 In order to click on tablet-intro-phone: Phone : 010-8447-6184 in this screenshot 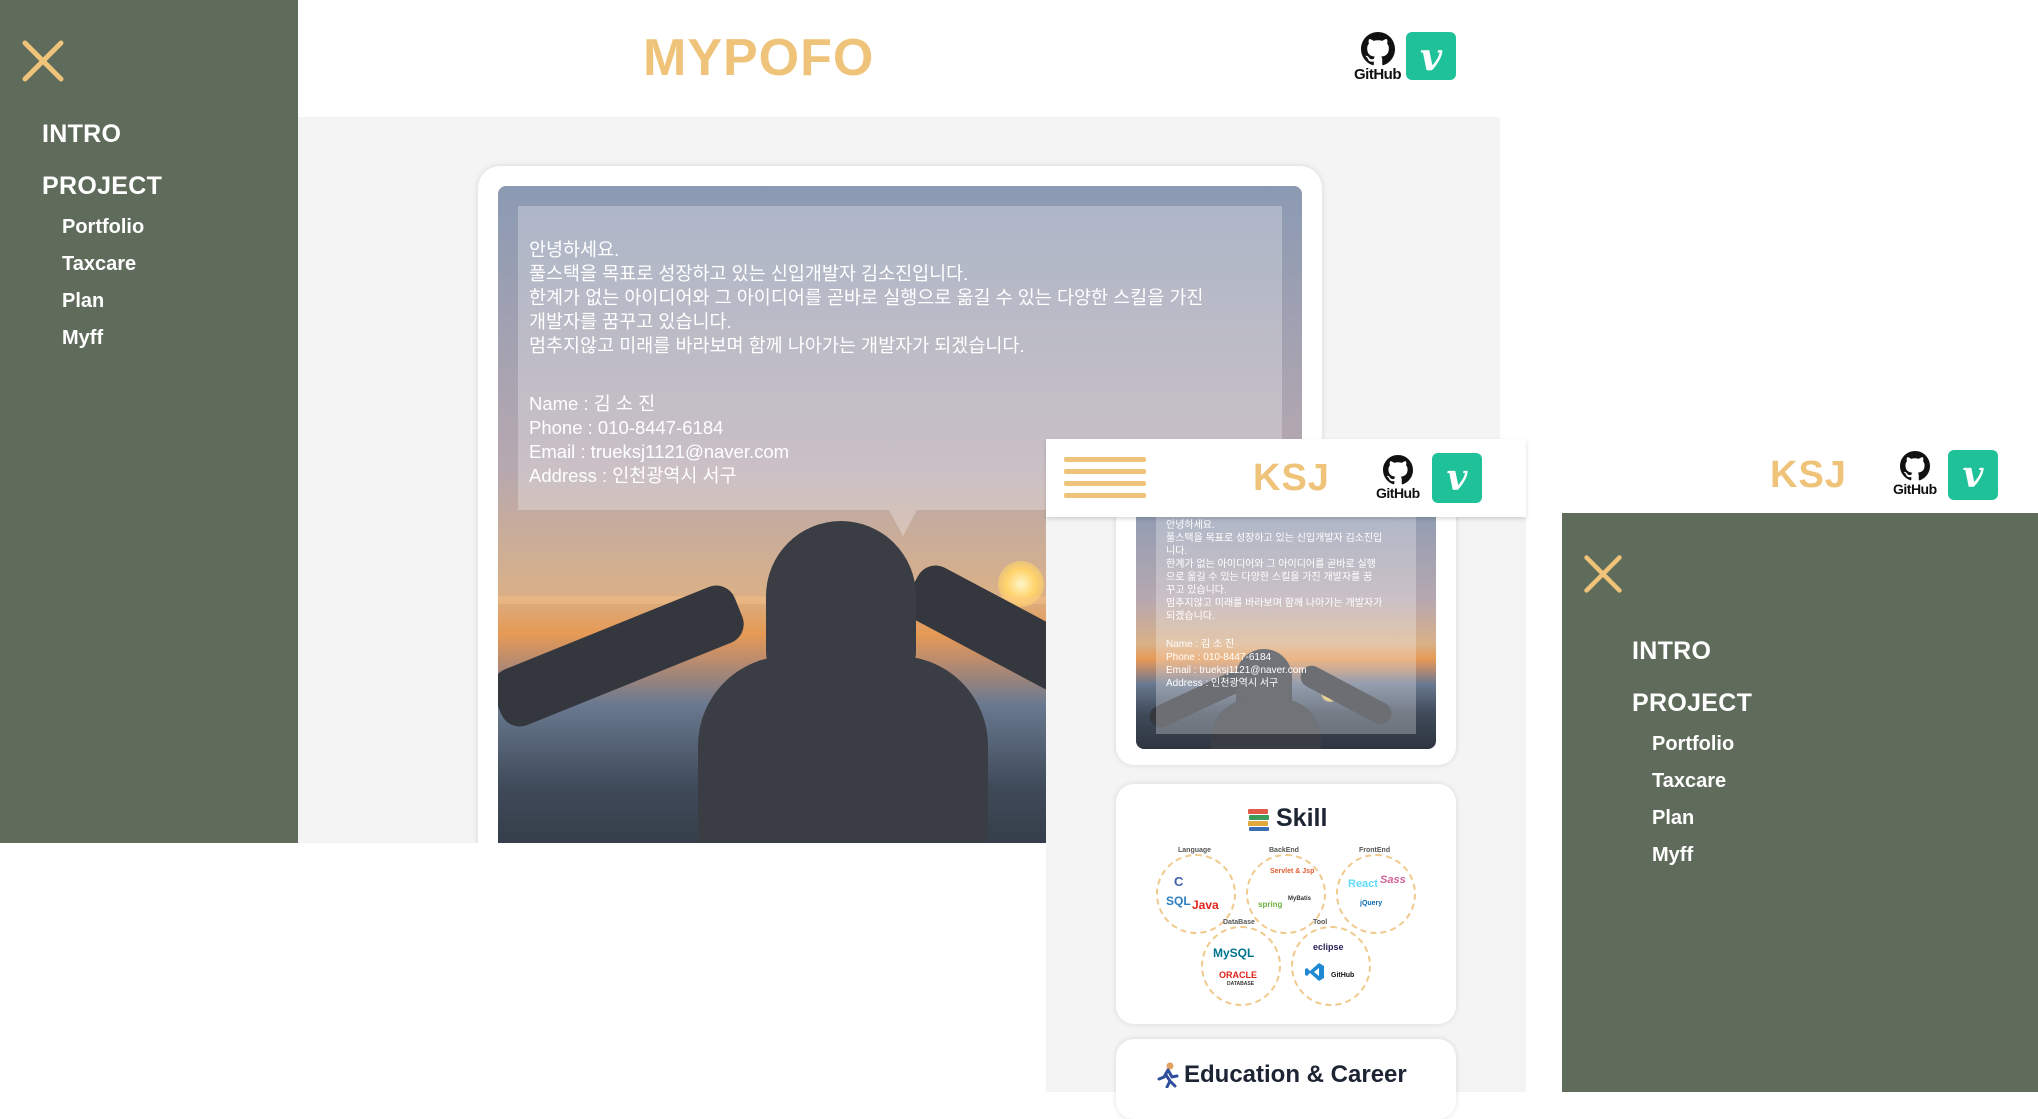, I will do `click(1219, 657)`.